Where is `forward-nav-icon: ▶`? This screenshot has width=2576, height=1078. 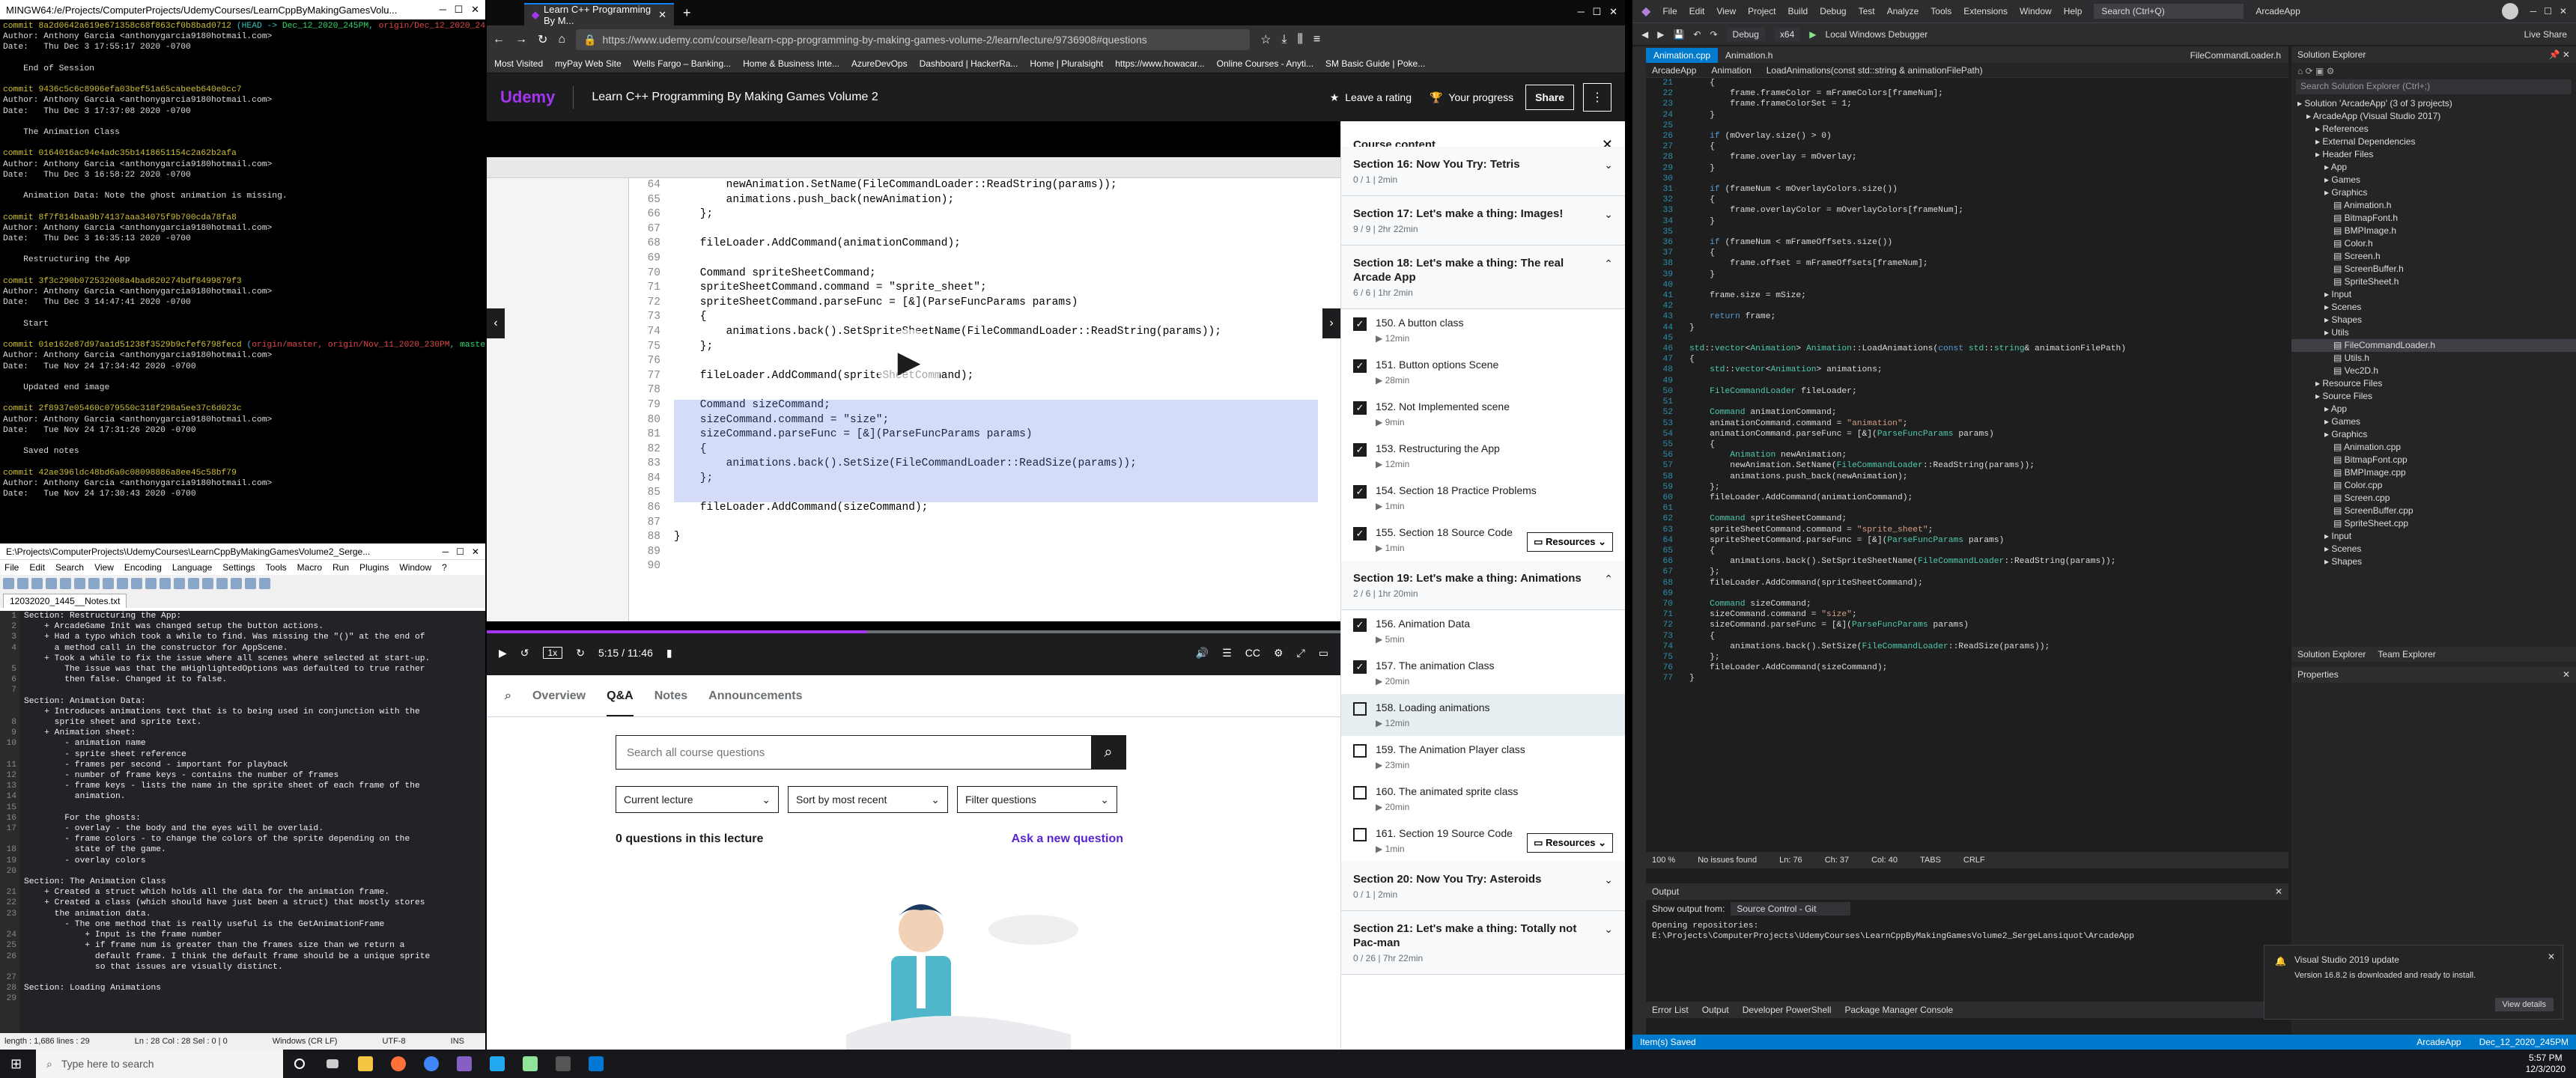 forward-nav-icon: ▶ is located at coordinates (1660, 34).